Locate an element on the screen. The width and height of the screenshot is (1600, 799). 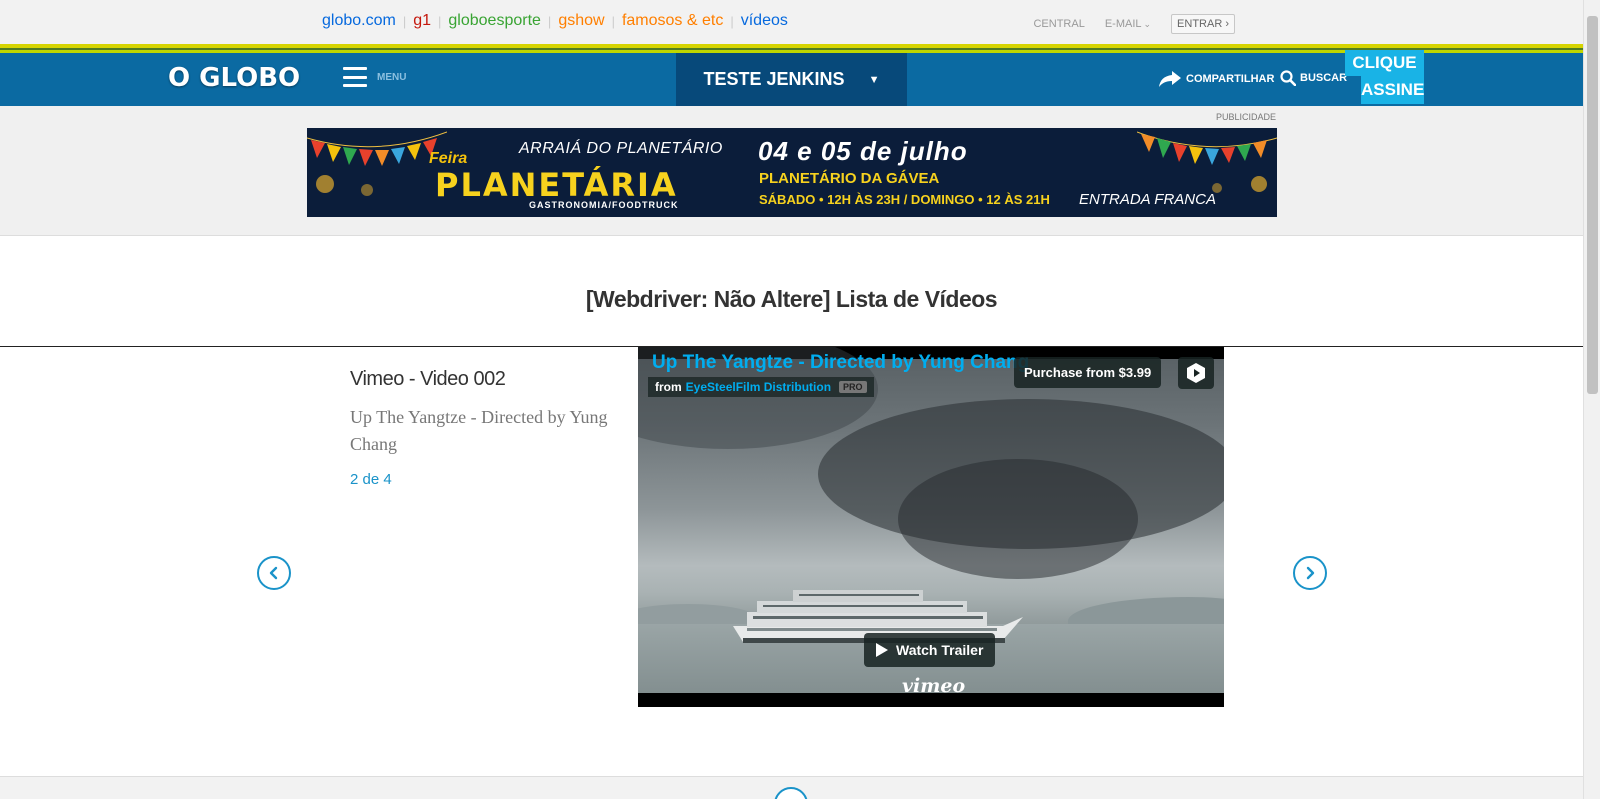
page-title: [Webdriver: Não Altere] Lista de Vídeos is located at coordinates (791, 299).